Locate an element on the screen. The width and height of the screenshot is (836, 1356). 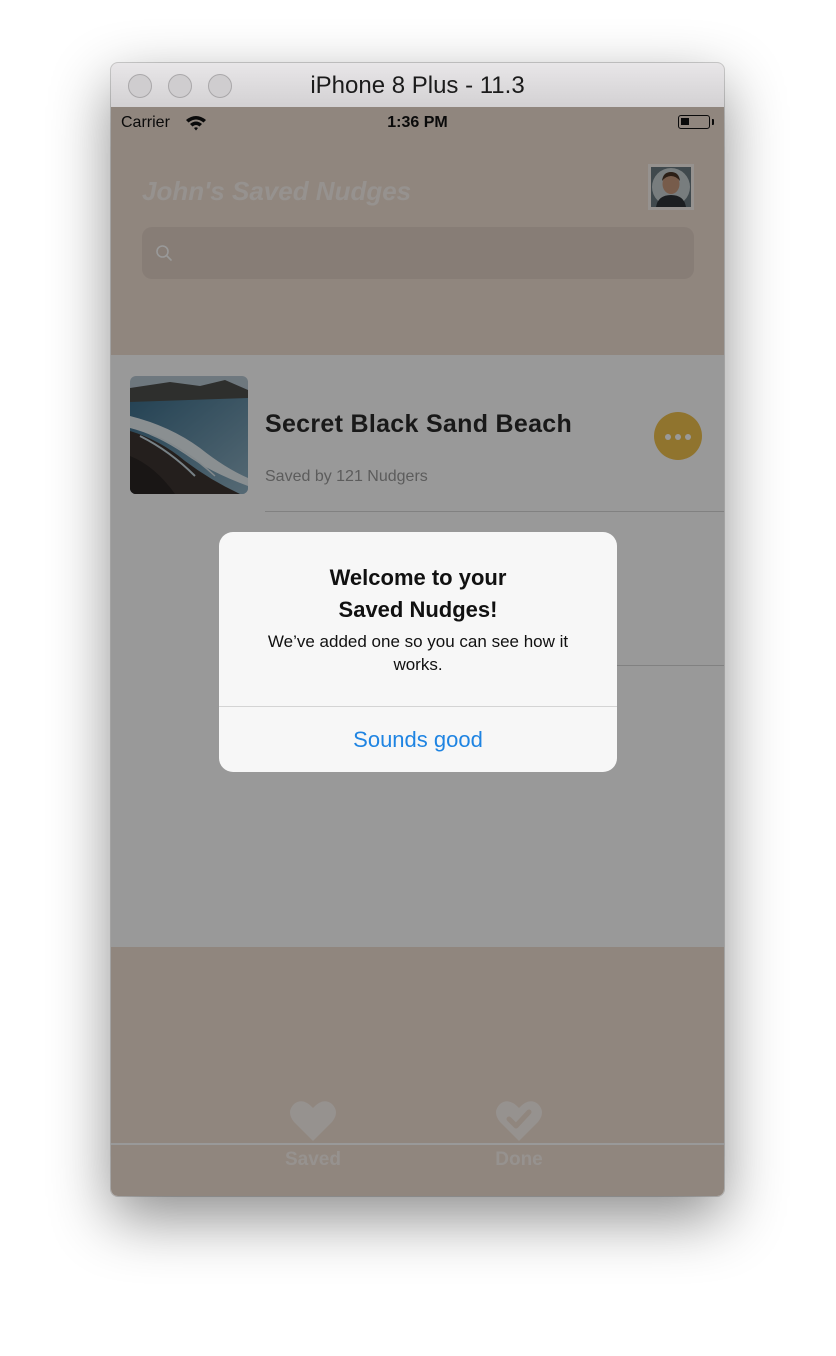
sounds-good-button: Sounds good is located at coordinates (418, 739).